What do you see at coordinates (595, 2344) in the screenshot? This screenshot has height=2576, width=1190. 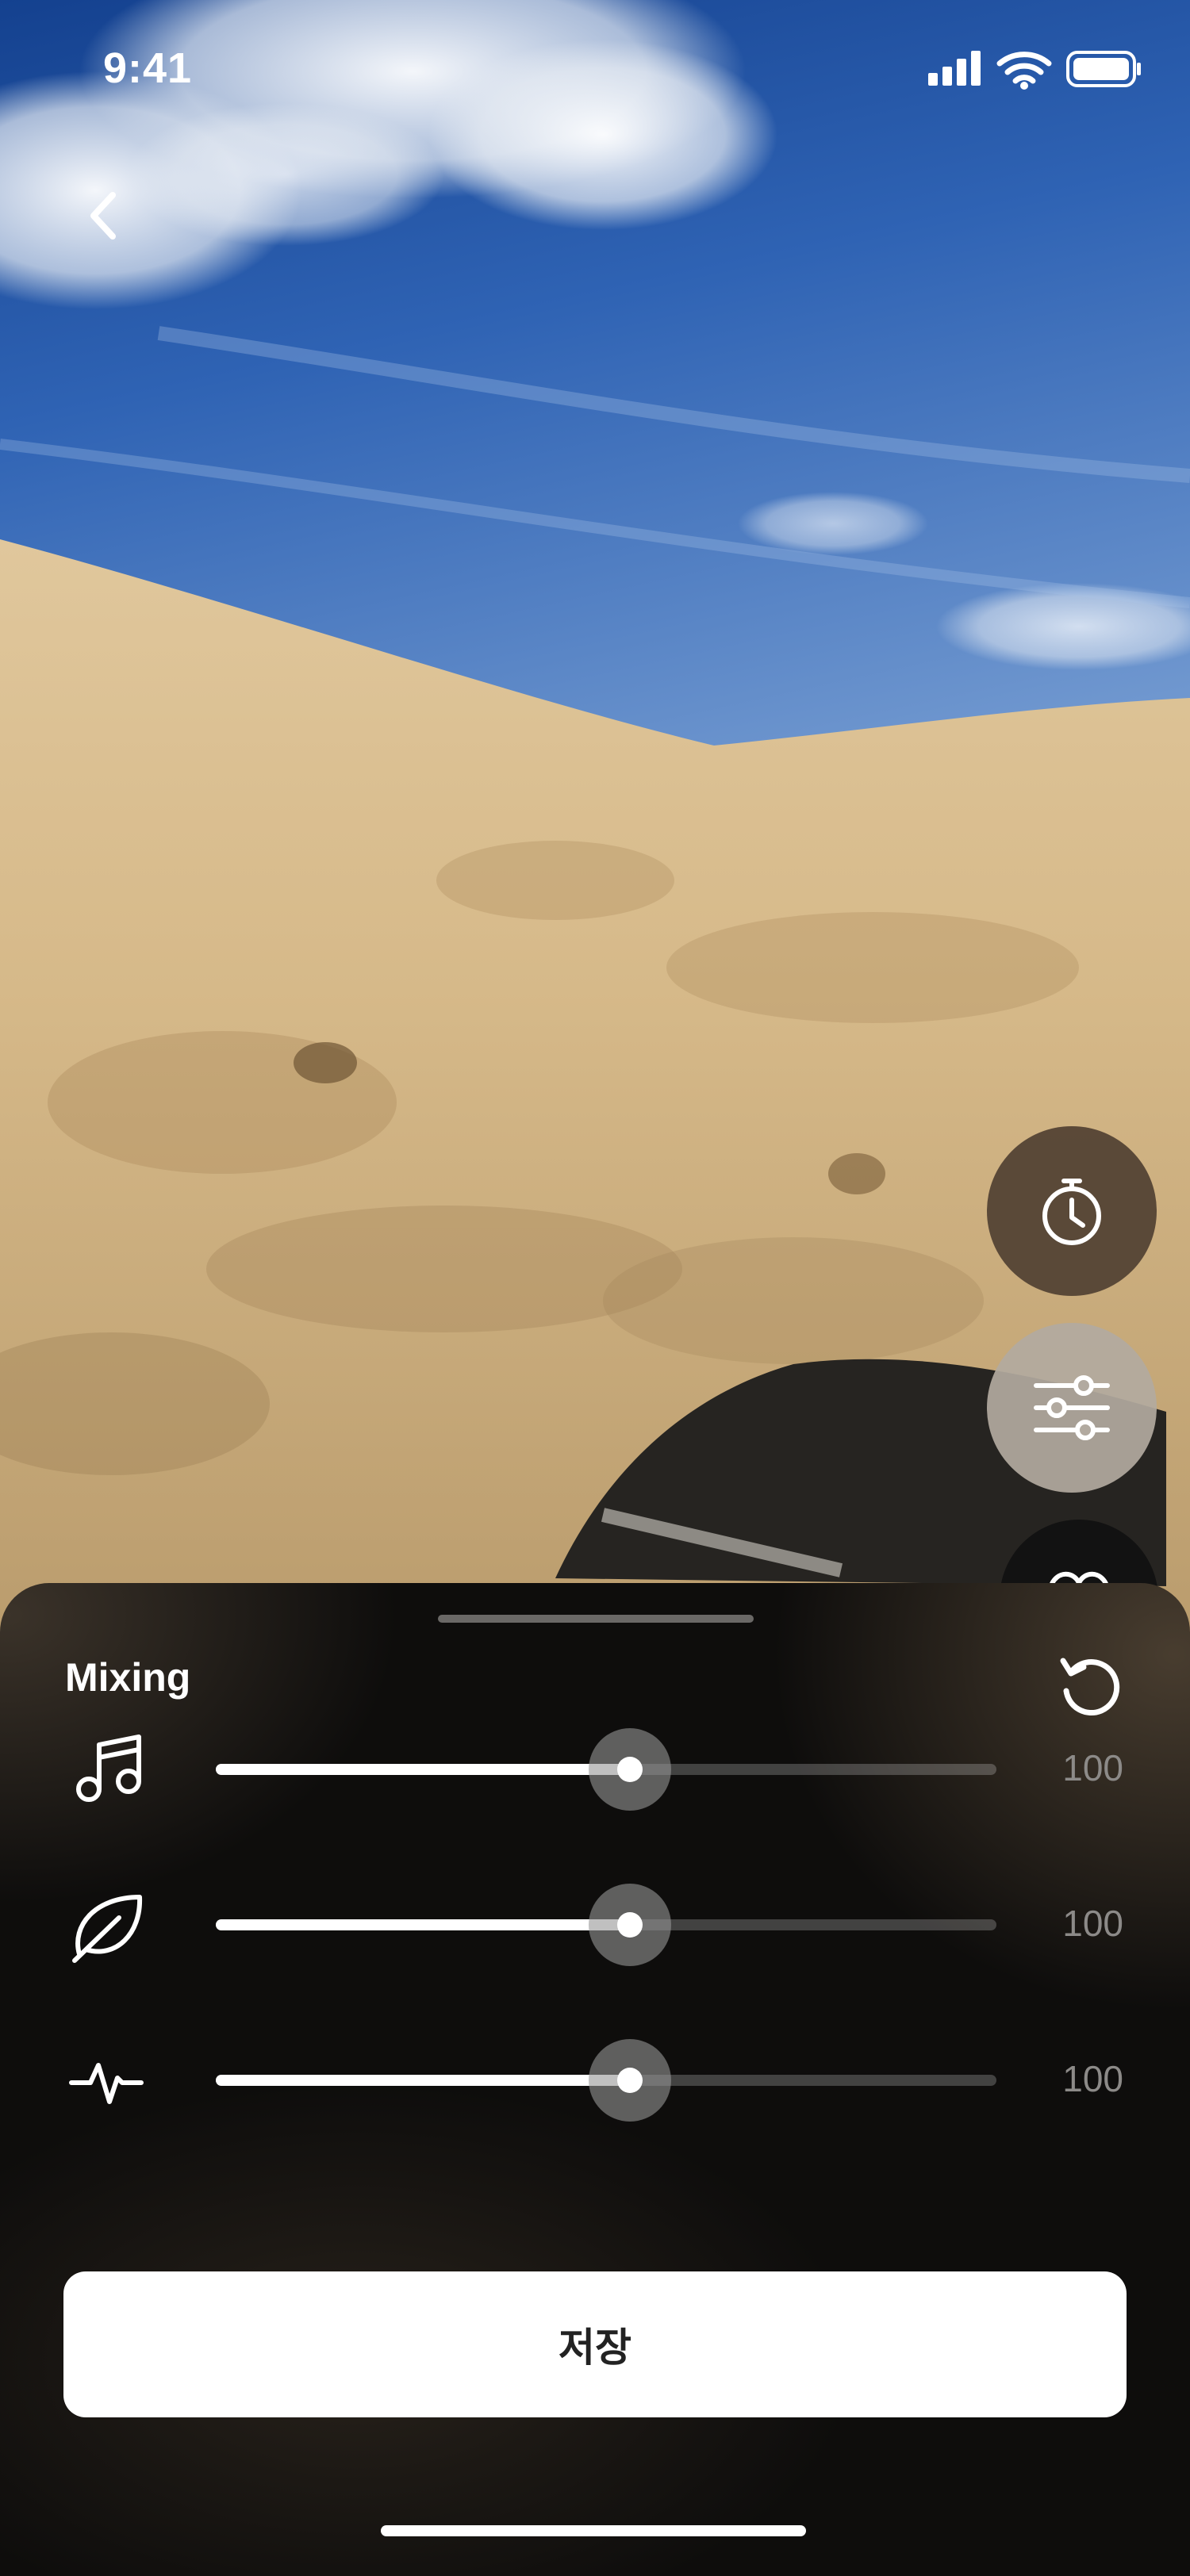 I see `save-button: 저장` at bounding box center [595, 2344].